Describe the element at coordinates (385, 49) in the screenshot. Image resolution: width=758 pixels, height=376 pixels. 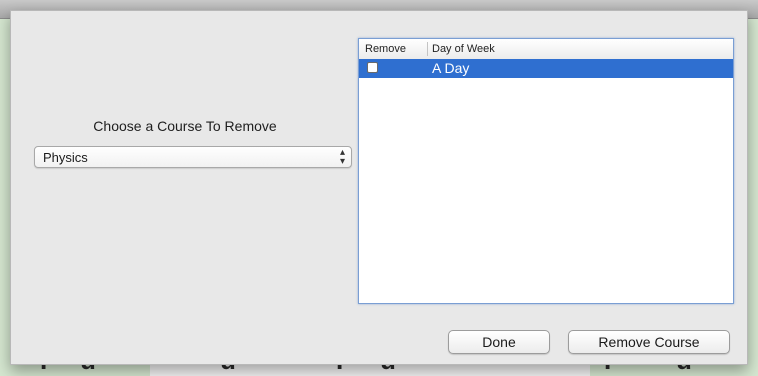
I see `column-header-remove: Remove` at that location.